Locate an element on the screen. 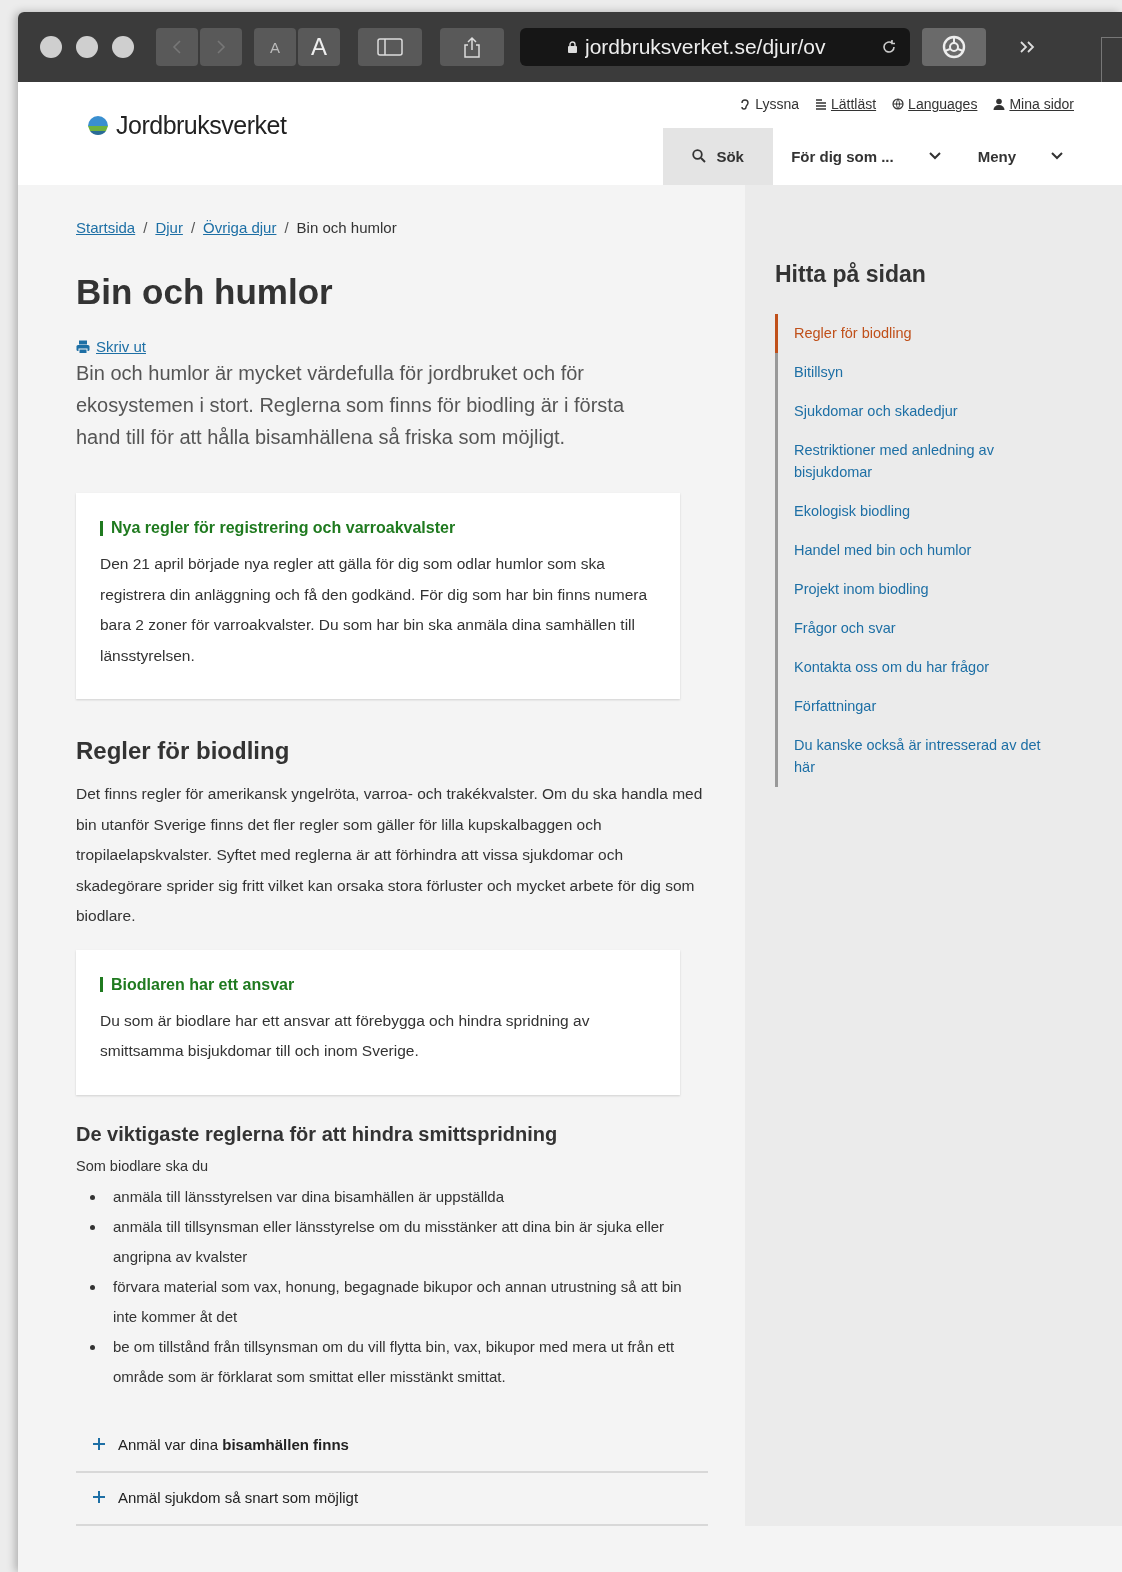 Image resolution: width=1122 pixels, height=1572 pixels. globe-icon is located at coordinates (898, 104).